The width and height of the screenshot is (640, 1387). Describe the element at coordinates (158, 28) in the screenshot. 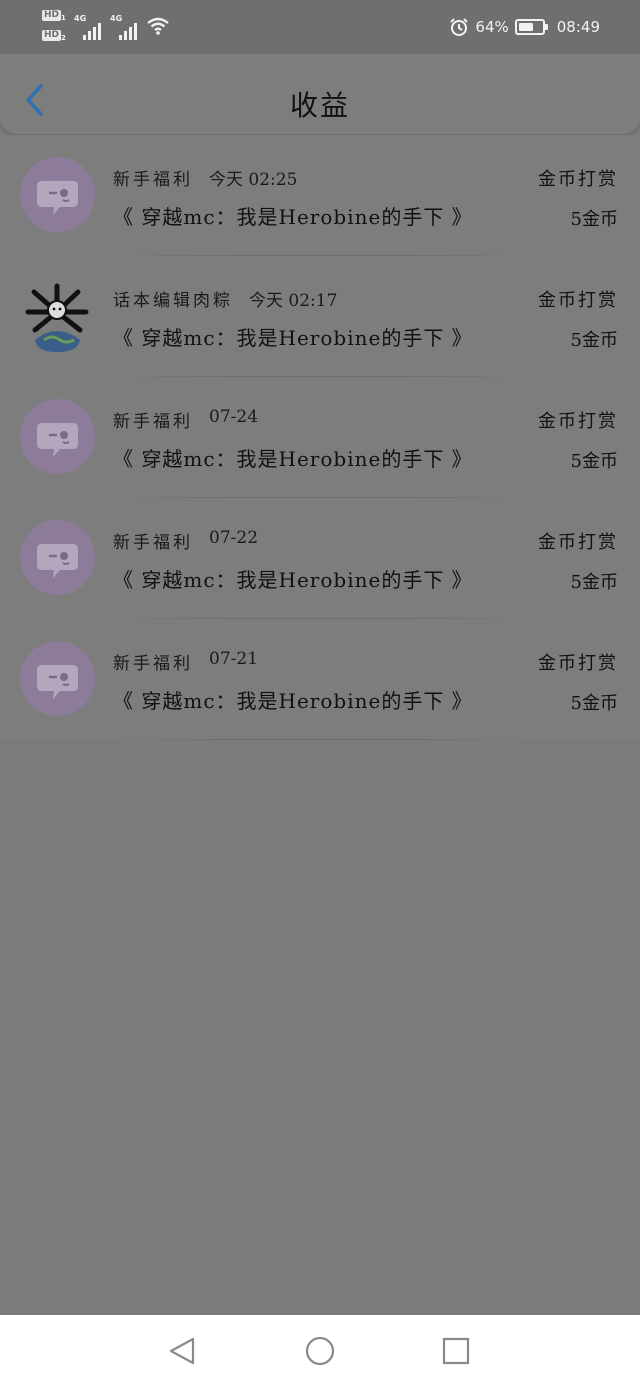

I see `wifi-icon` at that location.